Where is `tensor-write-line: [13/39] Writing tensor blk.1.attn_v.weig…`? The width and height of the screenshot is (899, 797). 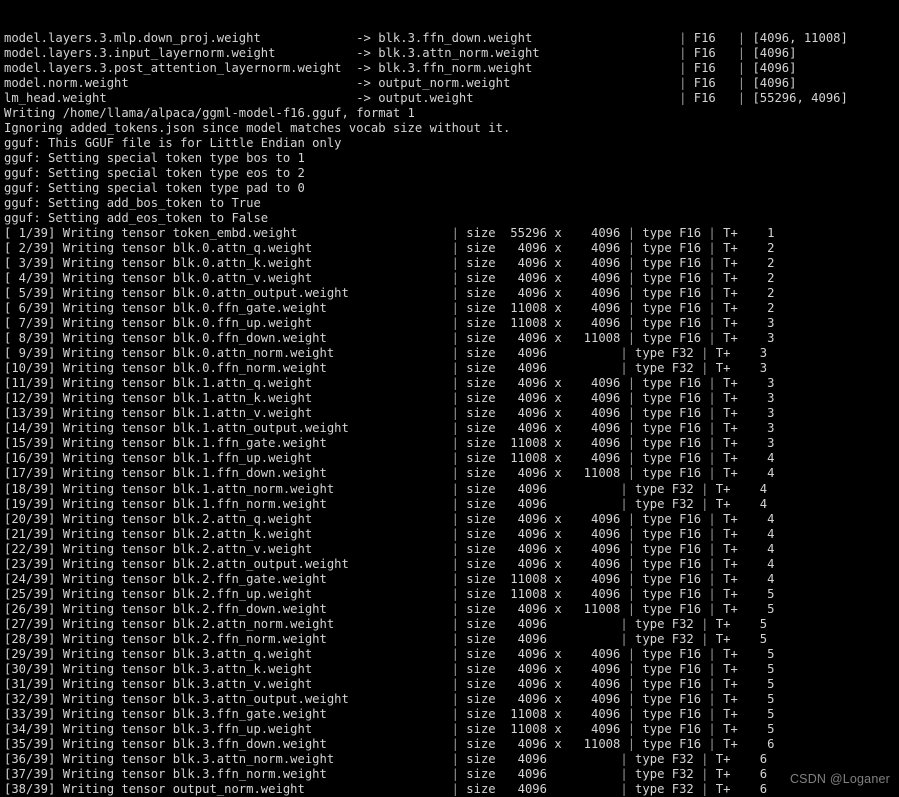 tensor-write-line: [13/39] Writing tensor blk.1.attn_v.weig… is located at coordinates (389, 413).